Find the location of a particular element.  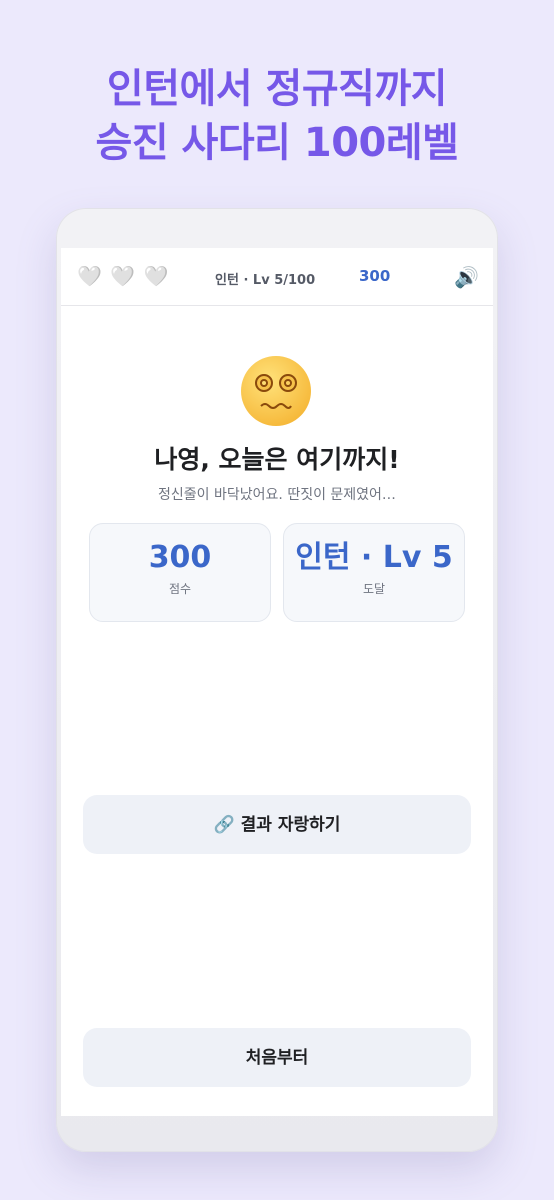

spiral-eye-left is located at coordinates (264, 383).